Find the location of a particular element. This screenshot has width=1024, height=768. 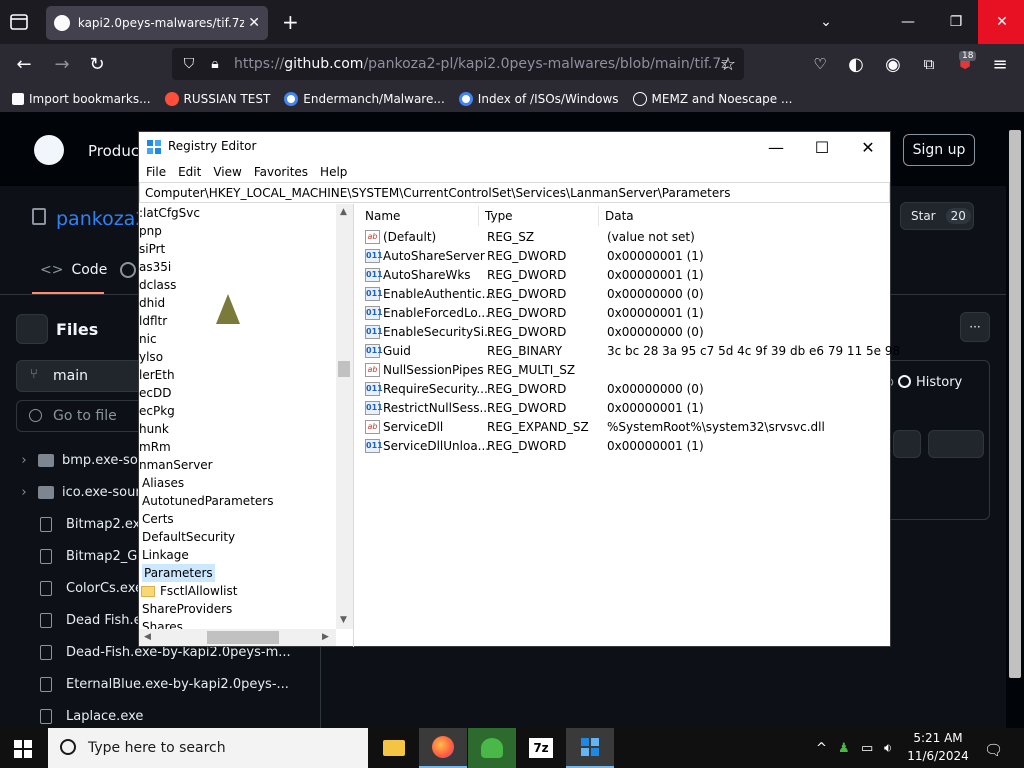

page-scrollbar is located at coordinates (1015, 420).